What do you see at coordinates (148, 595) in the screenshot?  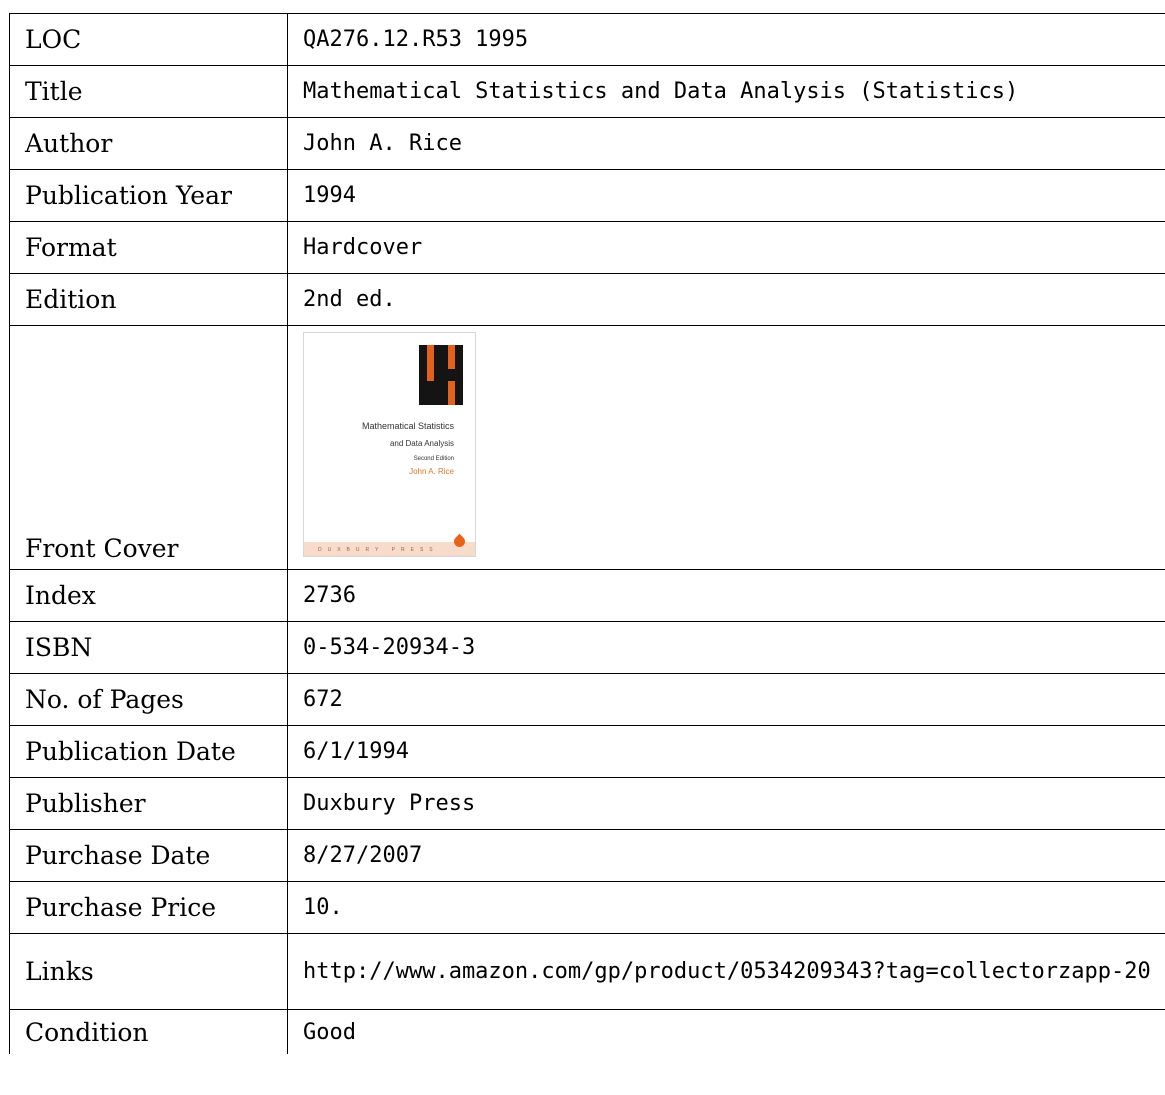 I see `row-label: Index` at bounding box center [148, 595].